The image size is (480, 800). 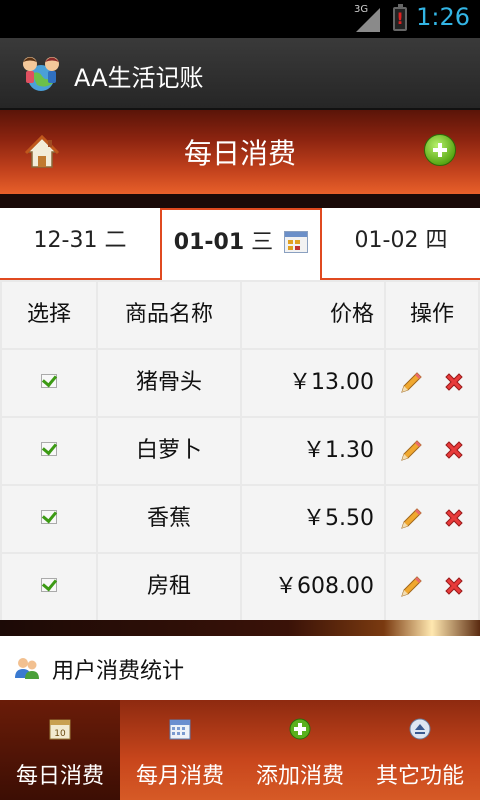 What do you see at coordinates (60, 750) in the screenshot?
I see `nav-daily: 10 每日消费` at bounding box center [60, 750].